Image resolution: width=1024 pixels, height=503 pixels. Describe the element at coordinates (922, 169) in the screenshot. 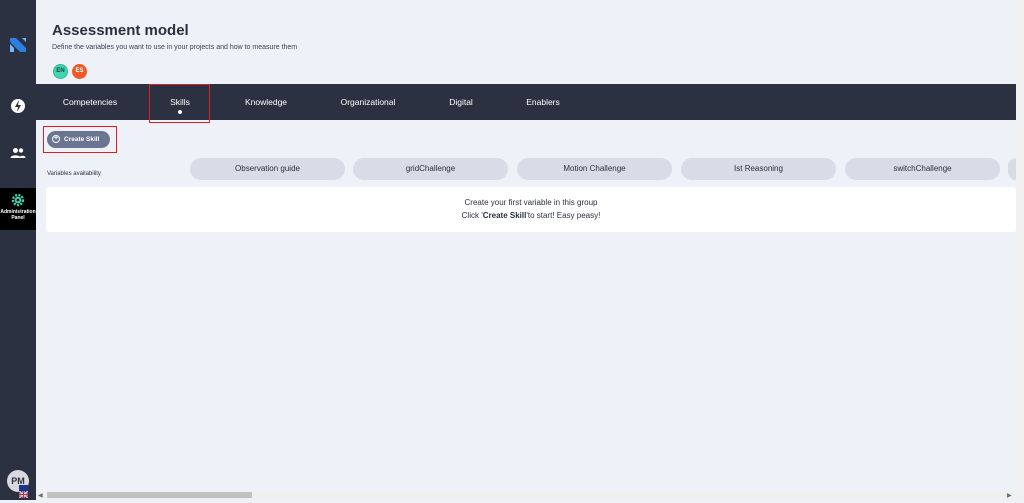

I see `variable-chip-switchchallenge: switchChallenge` at that location.